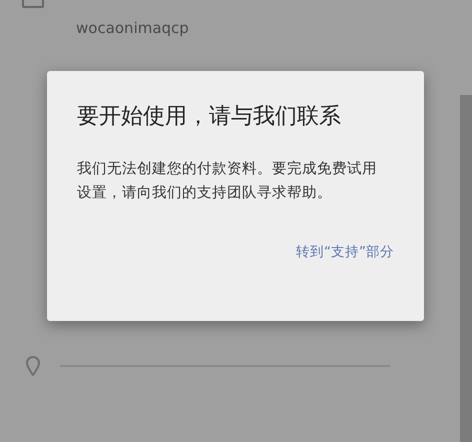 Image resolution: width=472 pixels, height=442 pixels. I want to click on dialog-title: 要开始使用，请与我们联系, so click(209, 117).